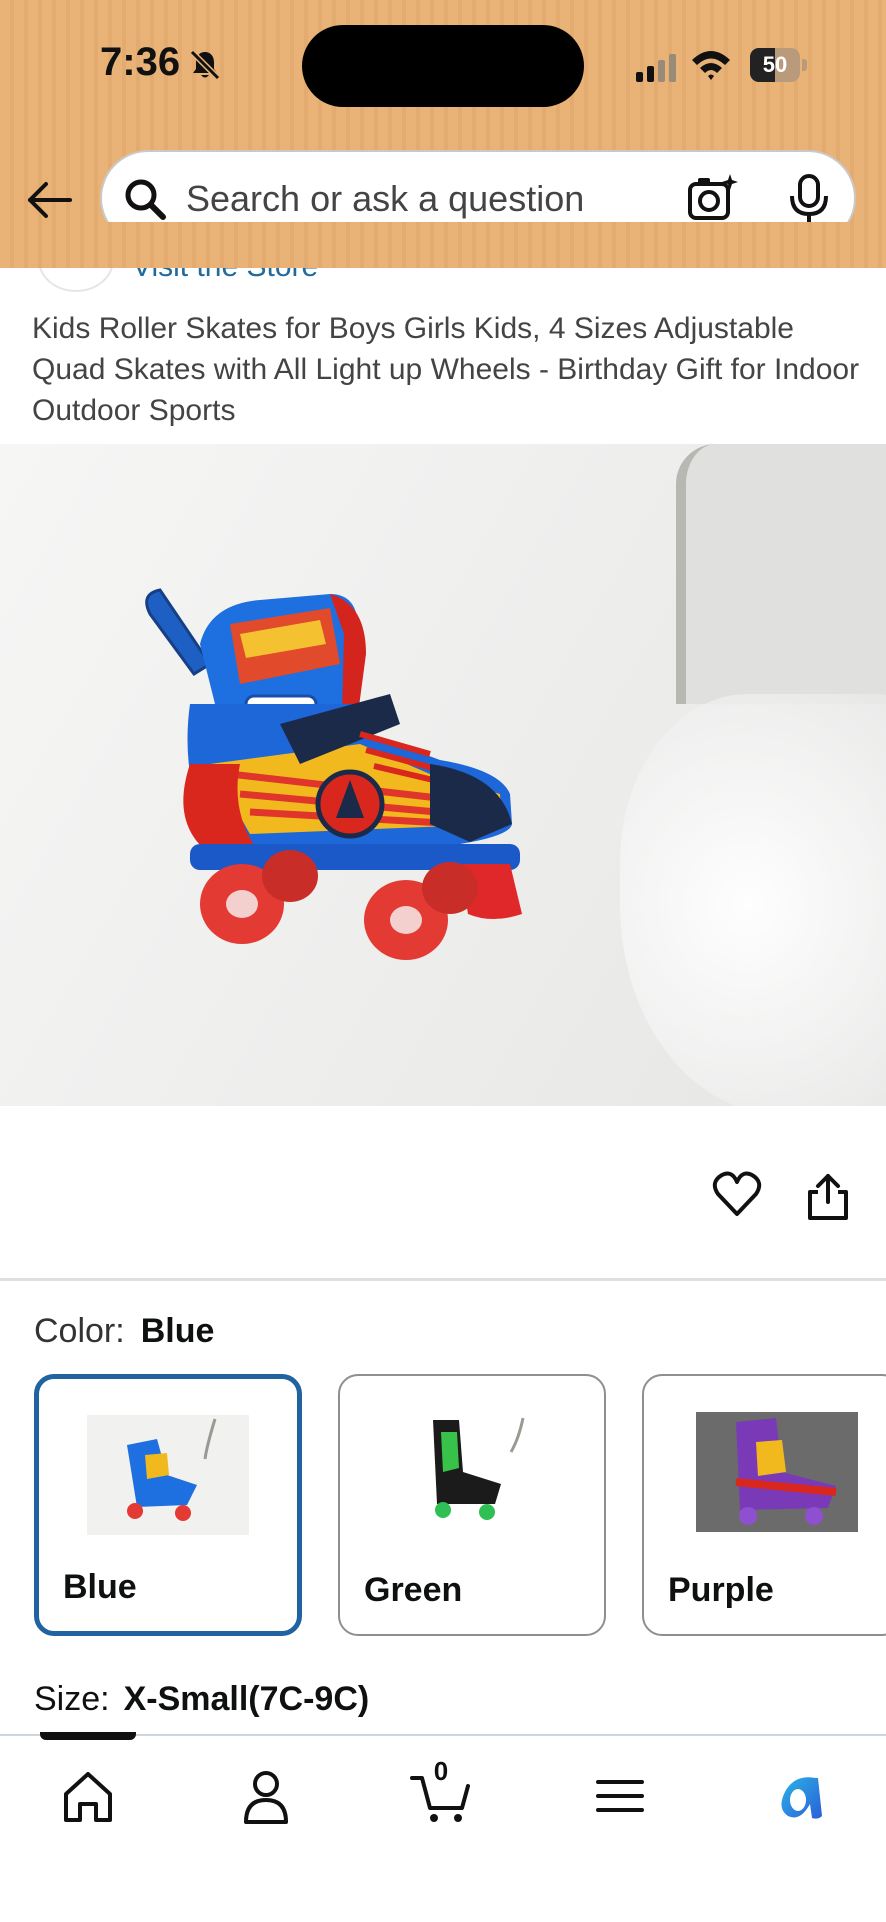 The image size is (886, 1922). I want to click on profile-icon, so click(266, 1796).